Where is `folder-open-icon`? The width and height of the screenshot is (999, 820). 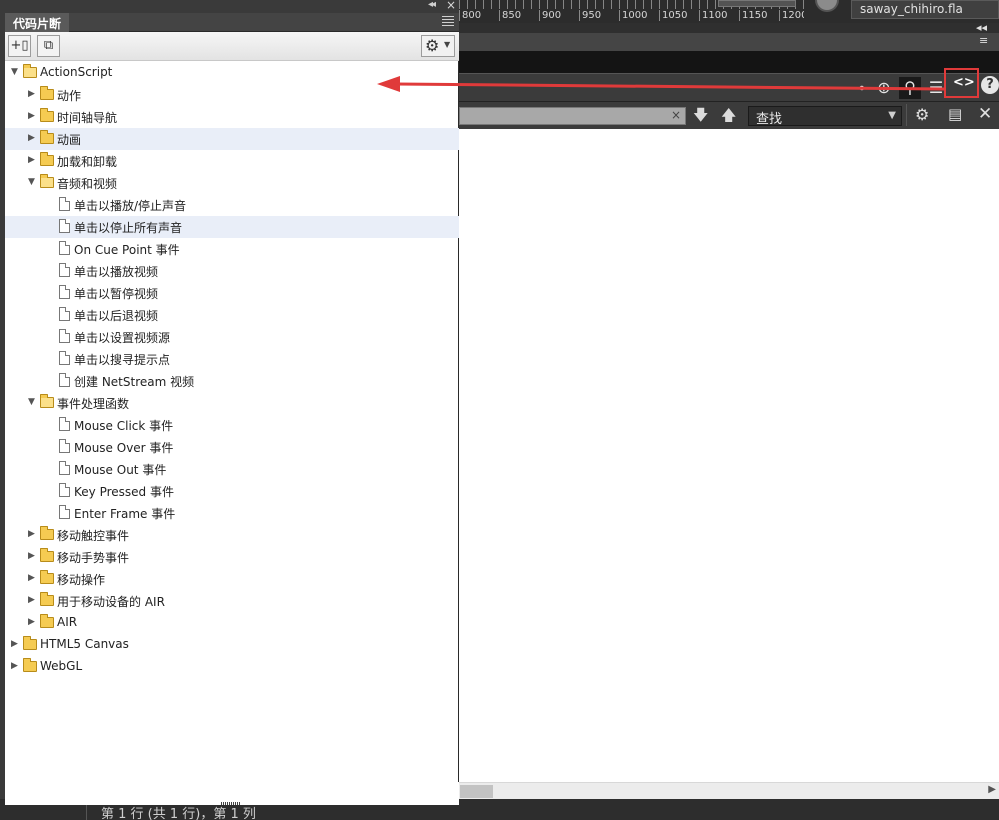 folder-open-icon is located at coordinates (47, 401).